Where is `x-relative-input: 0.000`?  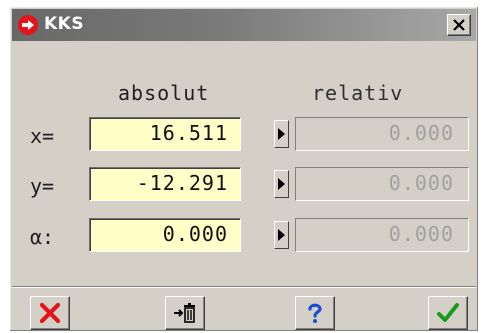 x-relative-input: 0.000 is located at coordinates (382, 134).